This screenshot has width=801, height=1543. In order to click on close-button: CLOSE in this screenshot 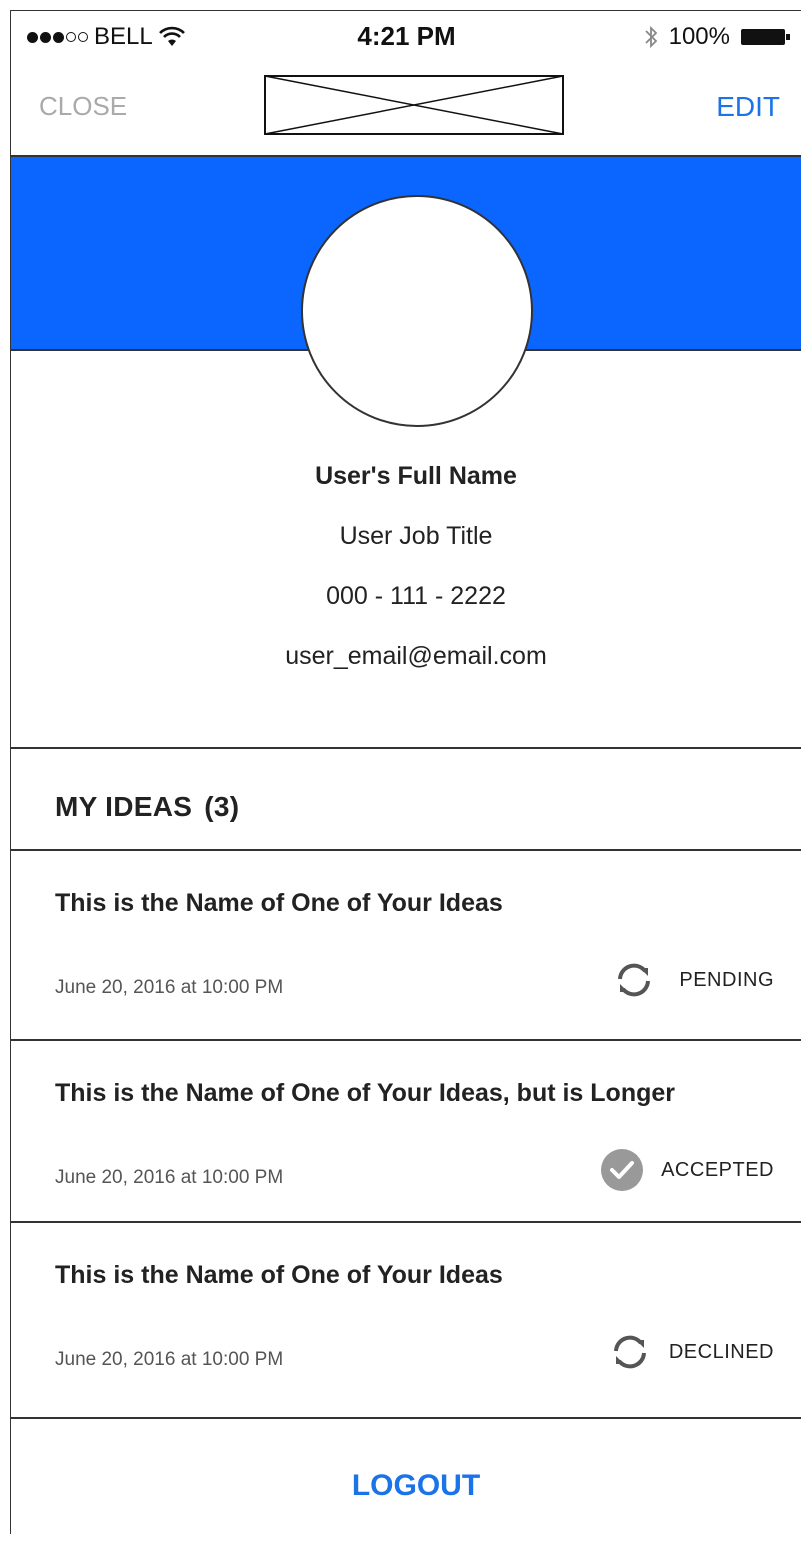, I will do `click(83, 106)`.